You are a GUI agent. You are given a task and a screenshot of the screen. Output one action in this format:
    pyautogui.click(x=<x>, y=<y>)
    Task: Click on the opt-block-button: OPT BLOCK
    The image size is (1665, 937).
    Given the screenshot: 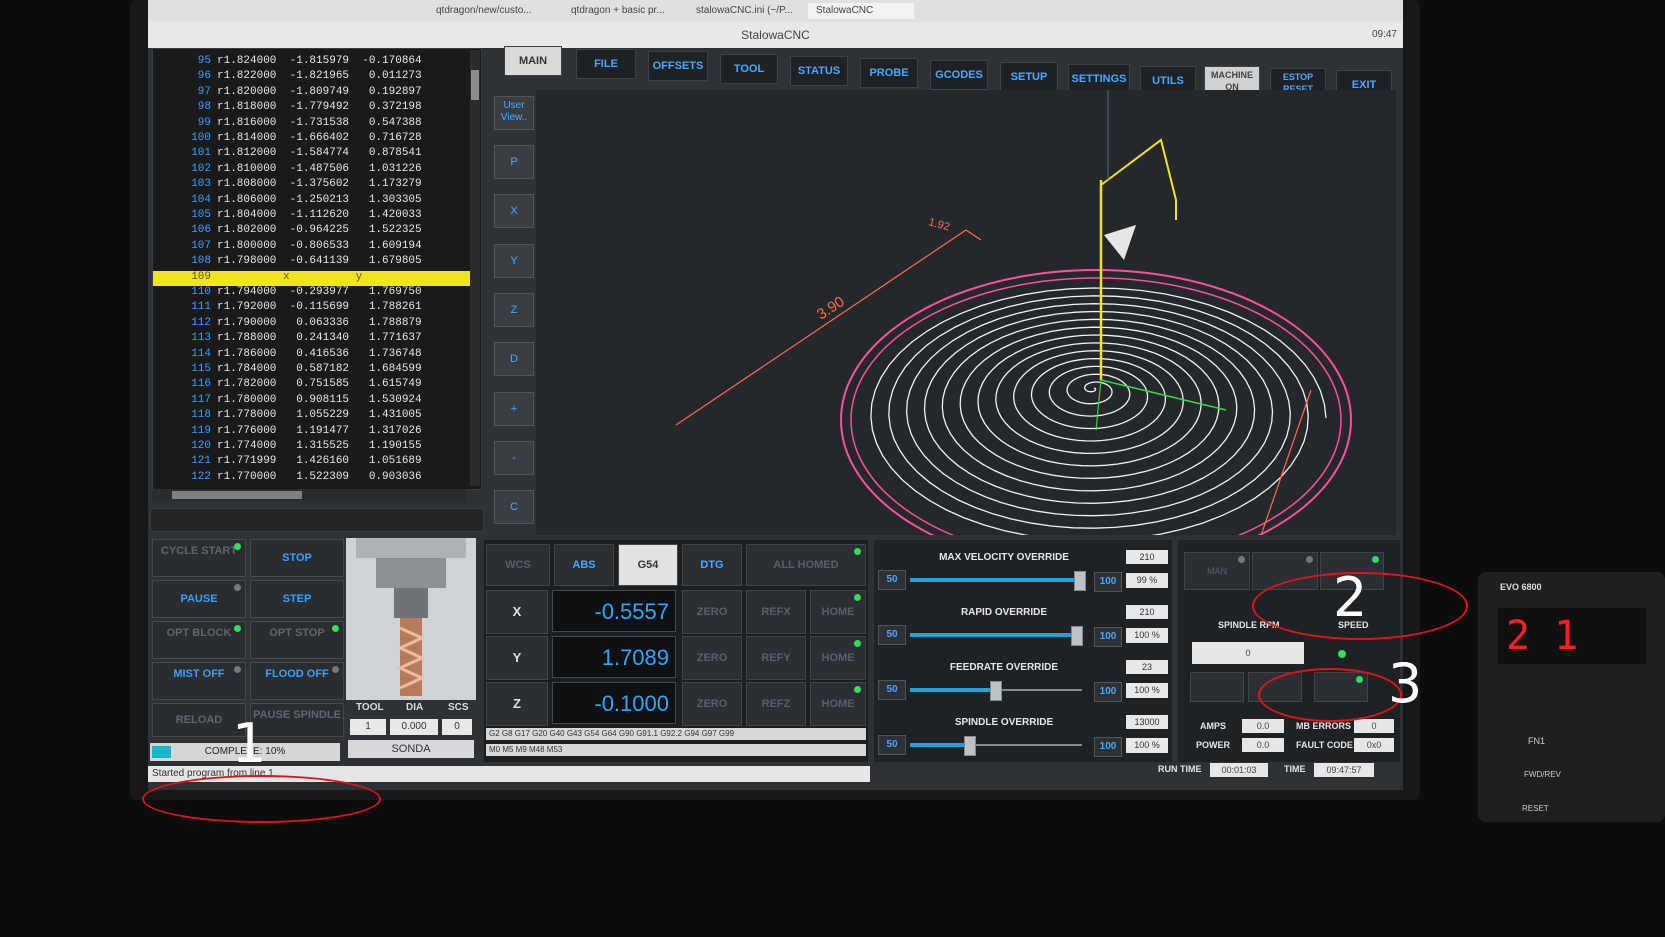 What is the action you would take?
    pyautogui.click(x=199, y=640)
    